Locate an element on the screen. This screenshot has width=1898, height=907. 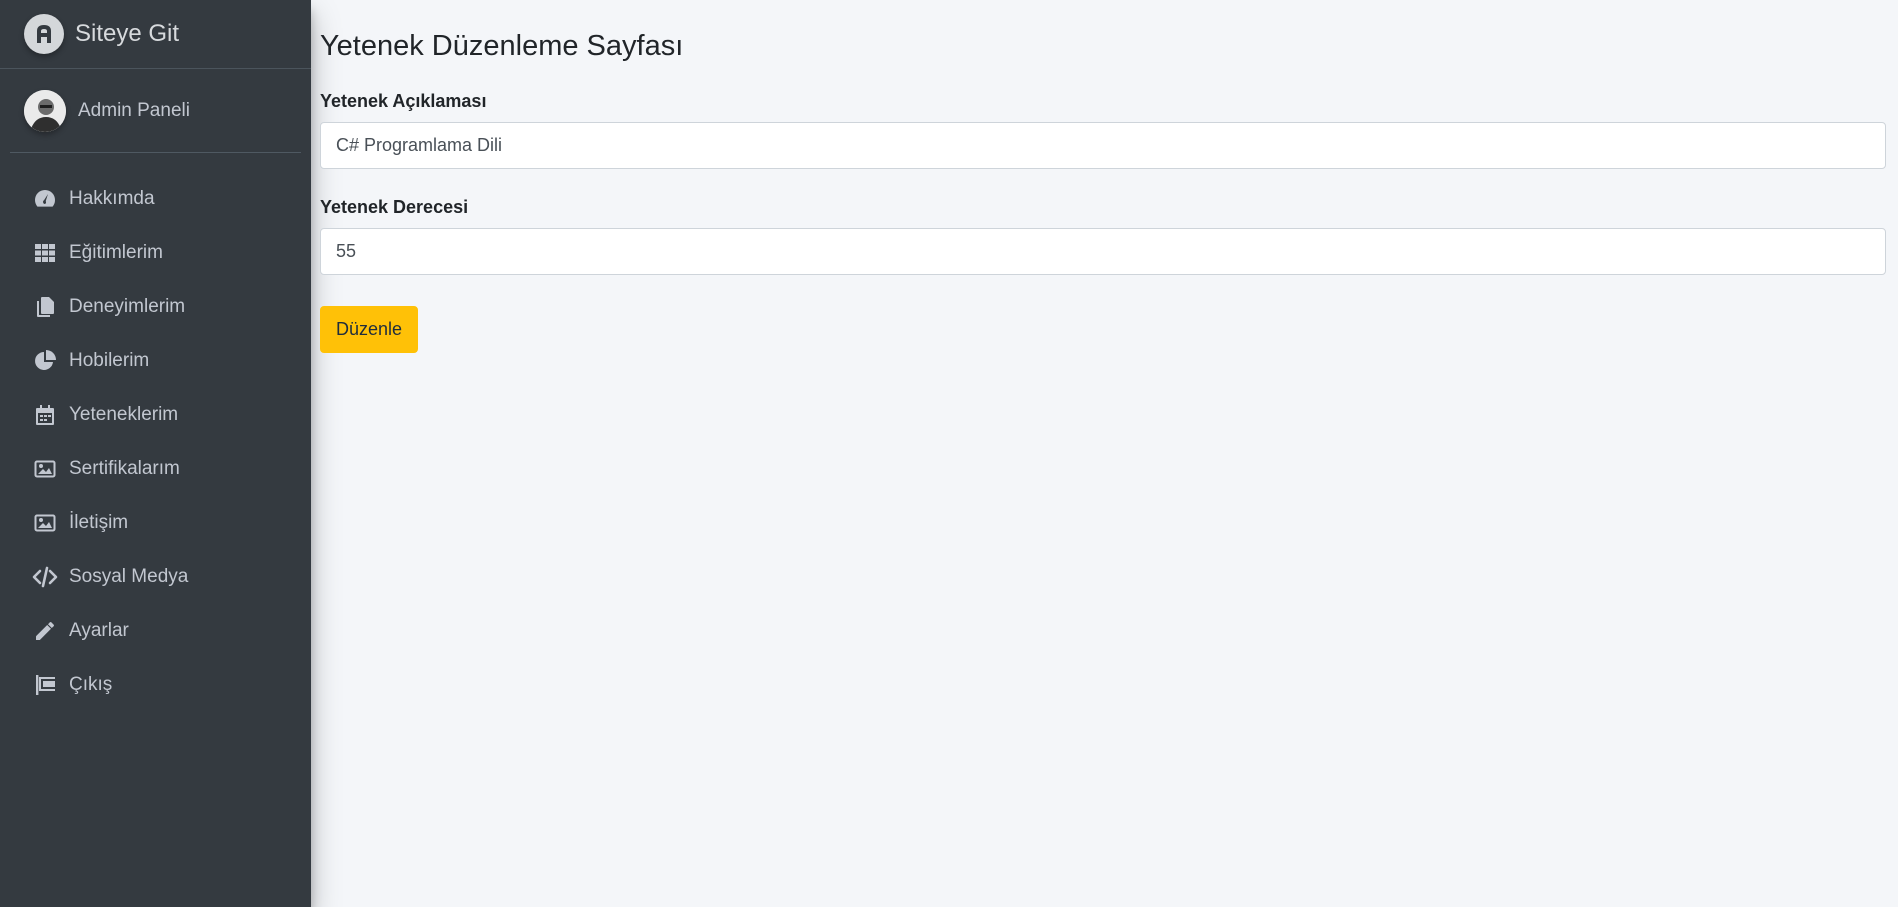
user-panel: Admin Paneli is located at coordinates (155, 111).